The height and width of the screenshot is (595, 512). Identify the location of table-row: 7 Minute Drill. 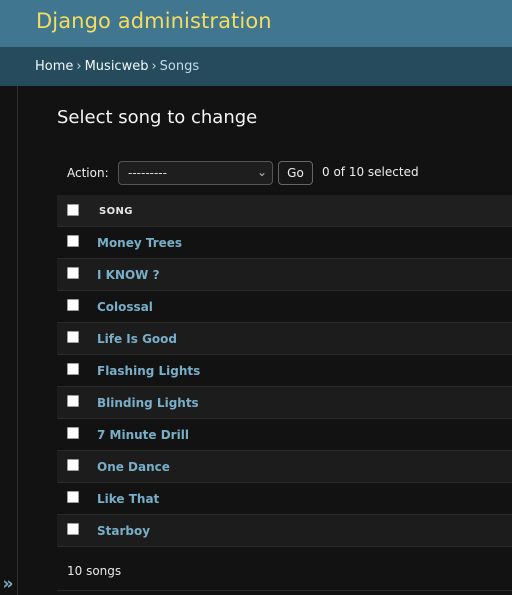
(284, 435).